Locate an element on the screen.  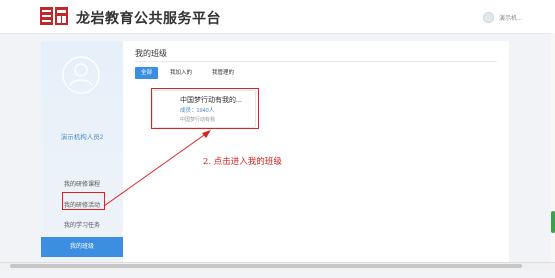
class-tabs: 全部 我加入的 我管理的 is located at coordinates (191, 73).